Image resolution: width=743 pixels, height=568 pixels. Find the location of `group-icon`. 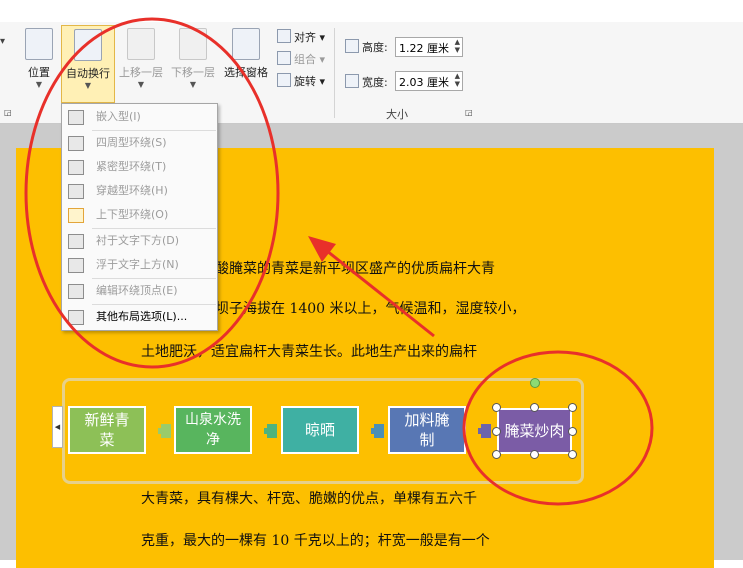

group-icon is located at coordinates (284, 58).